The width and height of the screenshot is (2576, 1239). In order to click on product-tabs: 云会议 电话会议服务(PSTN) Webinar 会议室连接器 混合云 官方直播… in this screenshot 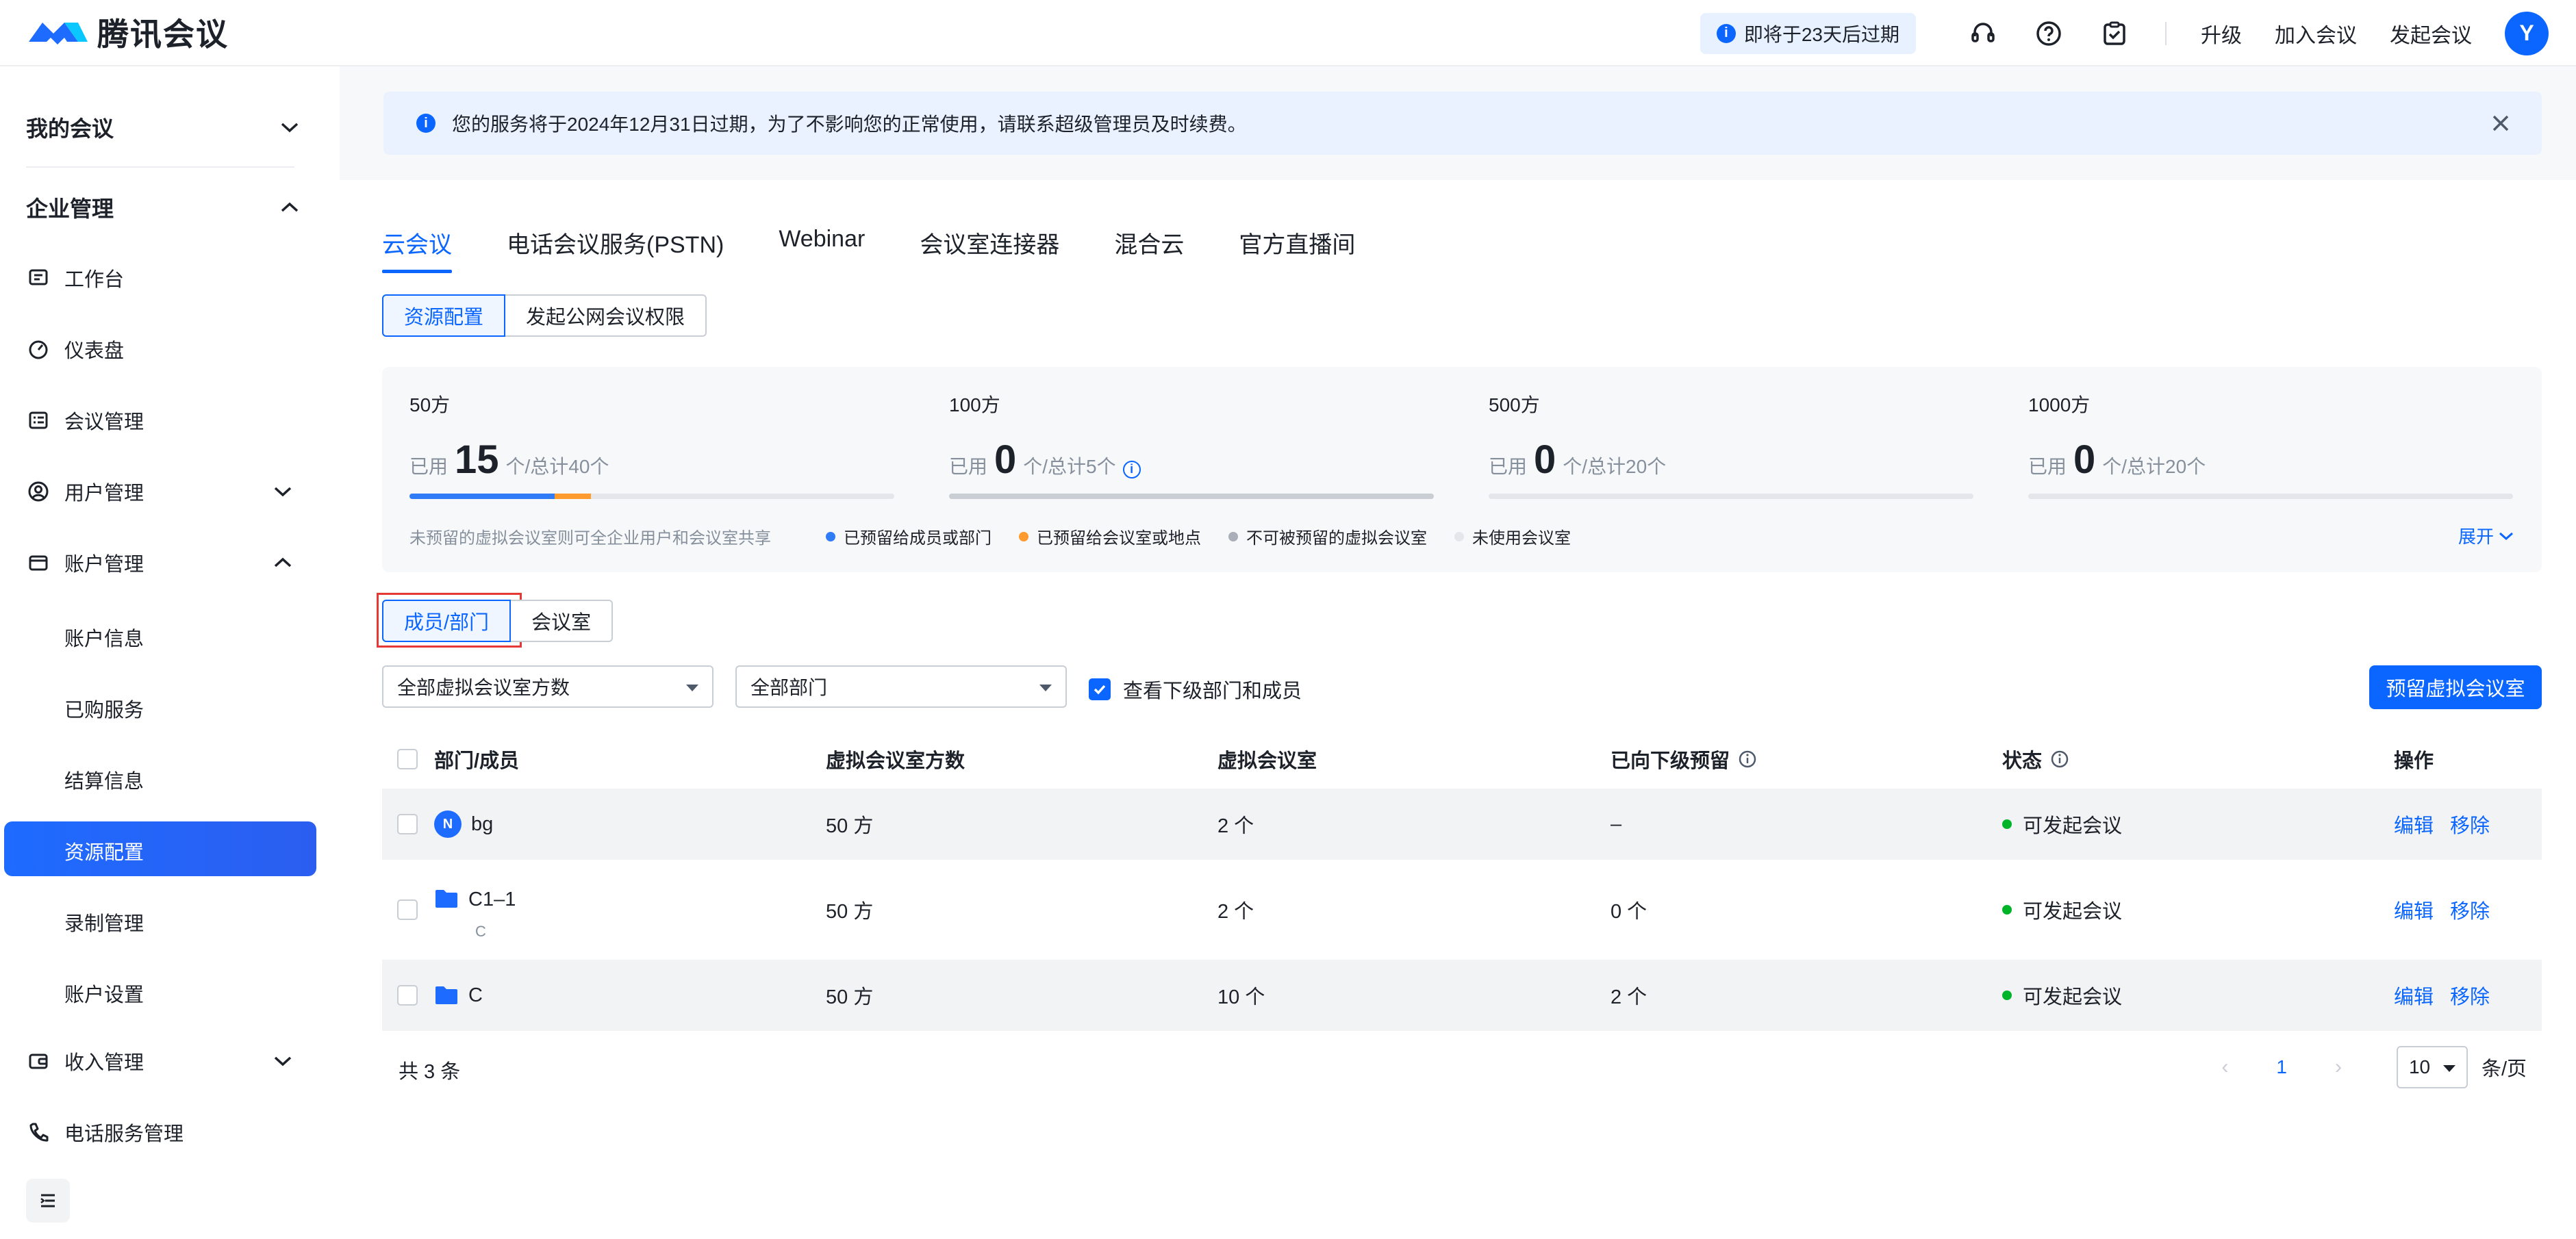, I will do `click(896, 249)`.